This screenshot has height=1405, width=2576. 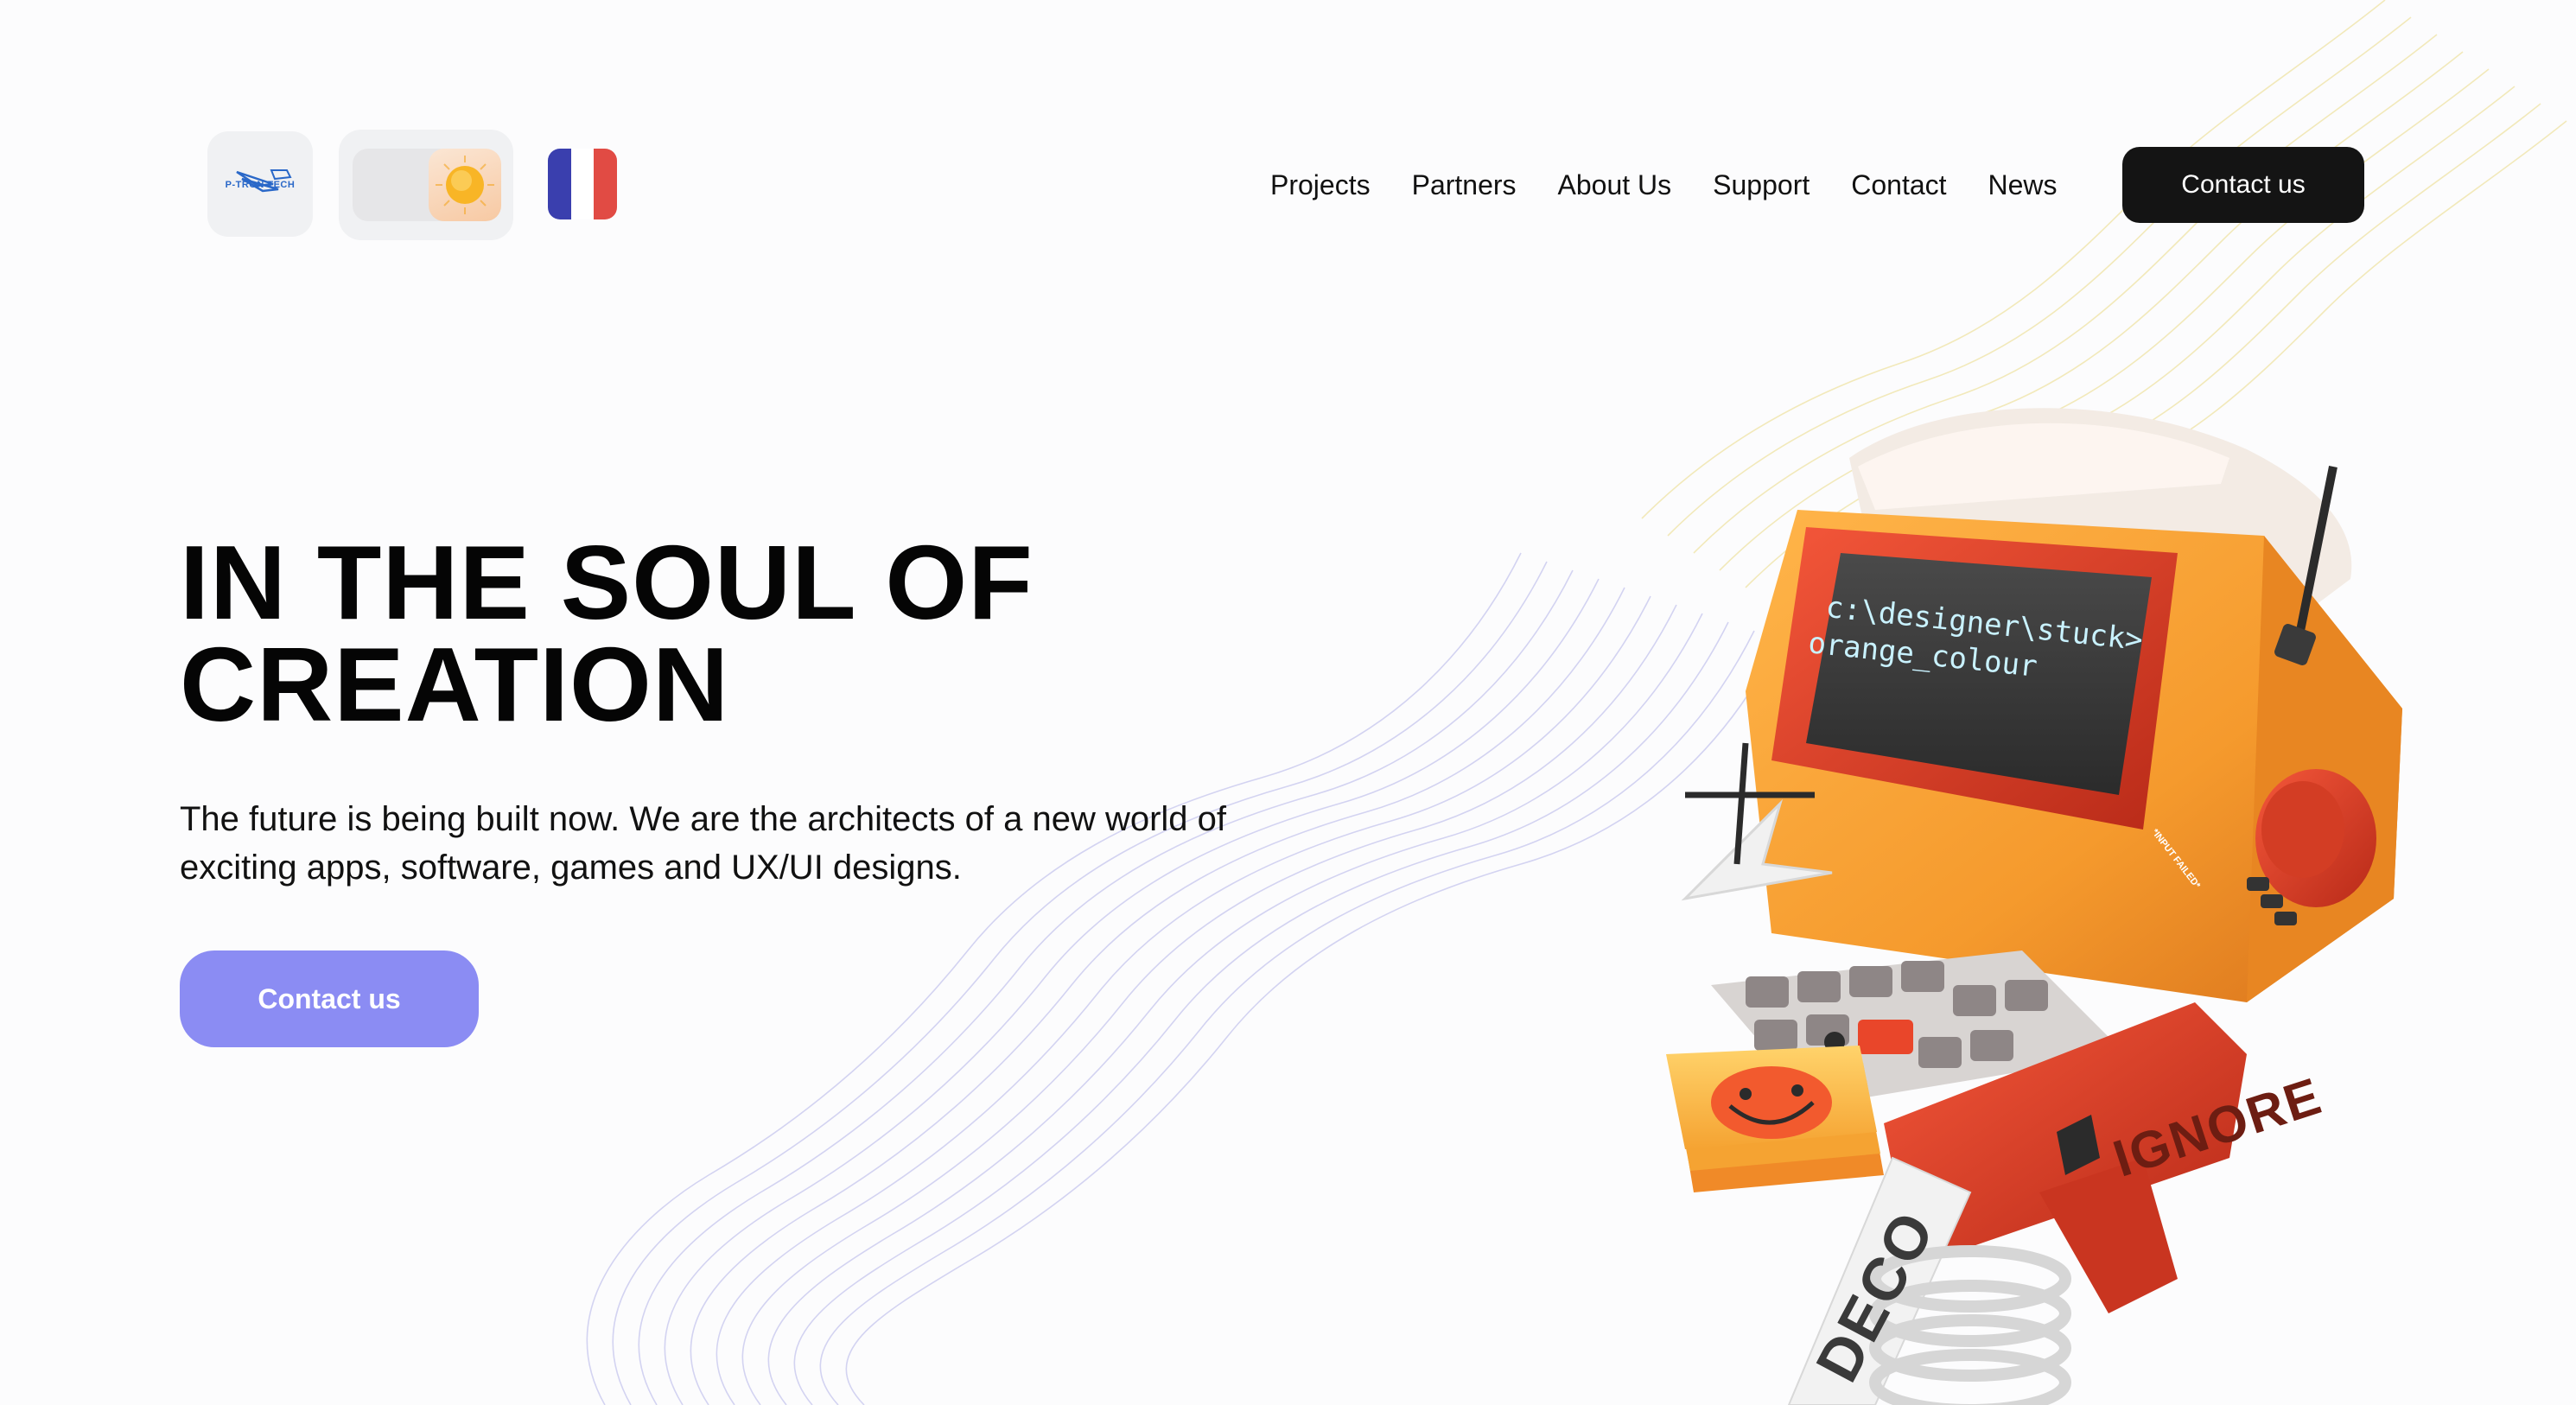 I want to click on brand-logo: P-TRON TECH, so click(x=260, y=184).